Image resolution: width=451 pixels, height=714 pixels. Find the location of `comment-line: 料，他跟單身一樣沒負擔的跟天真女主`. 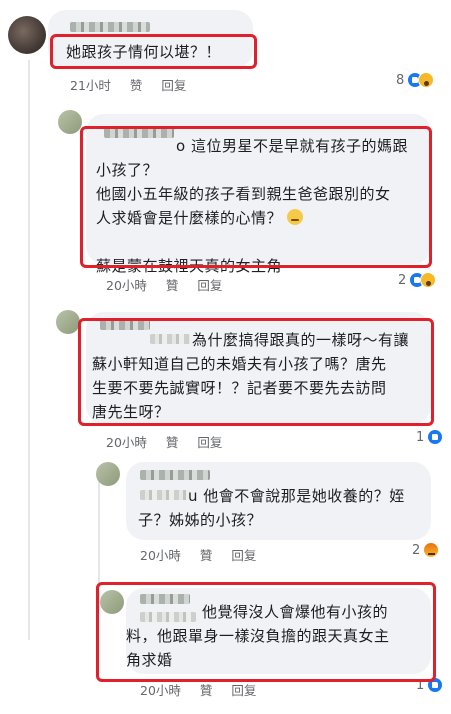

comment-line: 料，他跟單身一樣沒負擔的跟天真女主 is located at coordinates (258, 636).